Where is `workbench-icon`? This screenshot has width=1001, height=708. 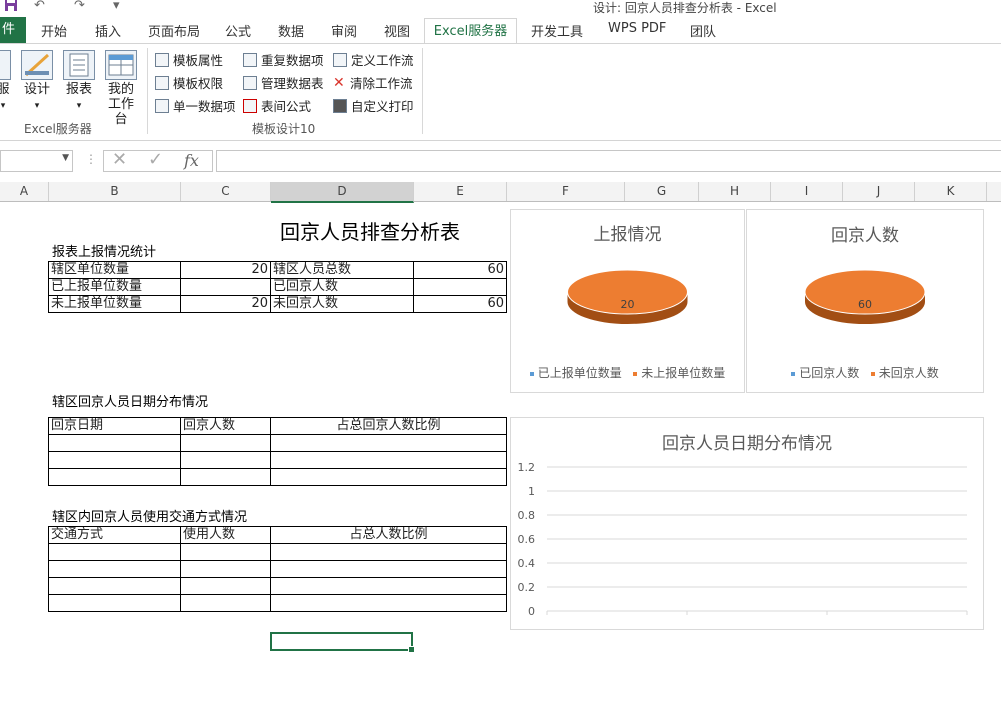 workbench-icon is located at coordinates (121, 65).